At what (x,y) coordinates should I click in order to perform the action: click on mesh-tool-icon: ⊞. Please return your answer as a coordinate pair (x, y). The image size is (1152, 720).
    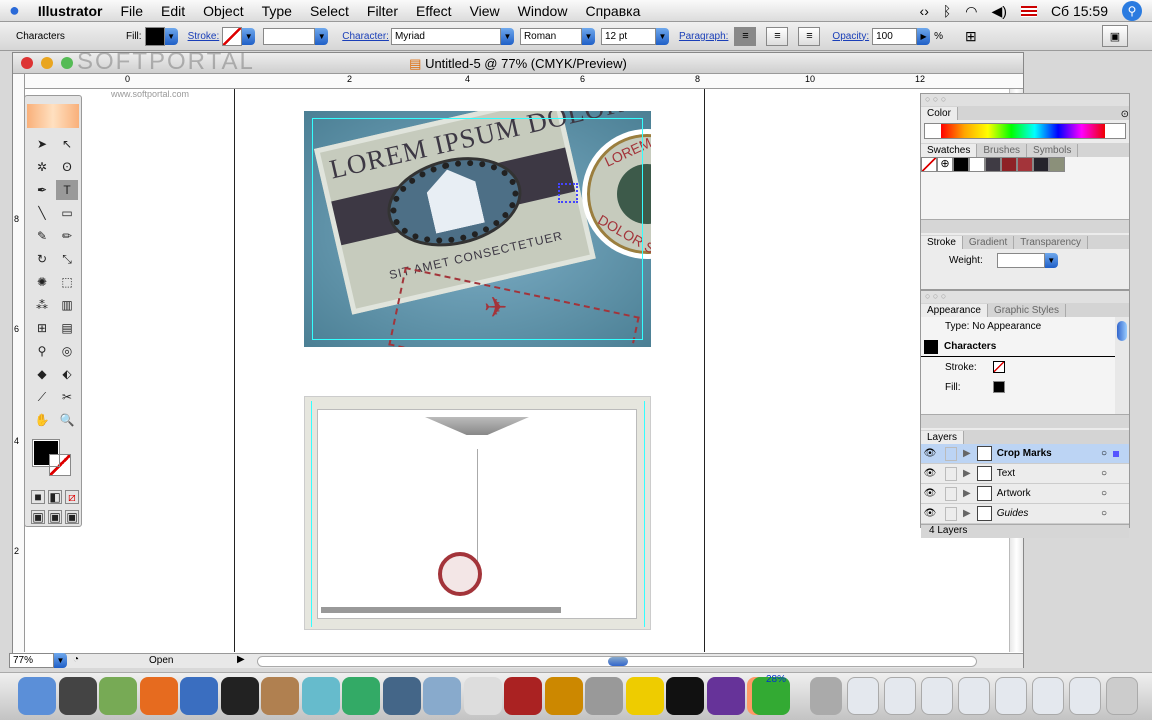
    Looking at the image, I should click on (42, 328).